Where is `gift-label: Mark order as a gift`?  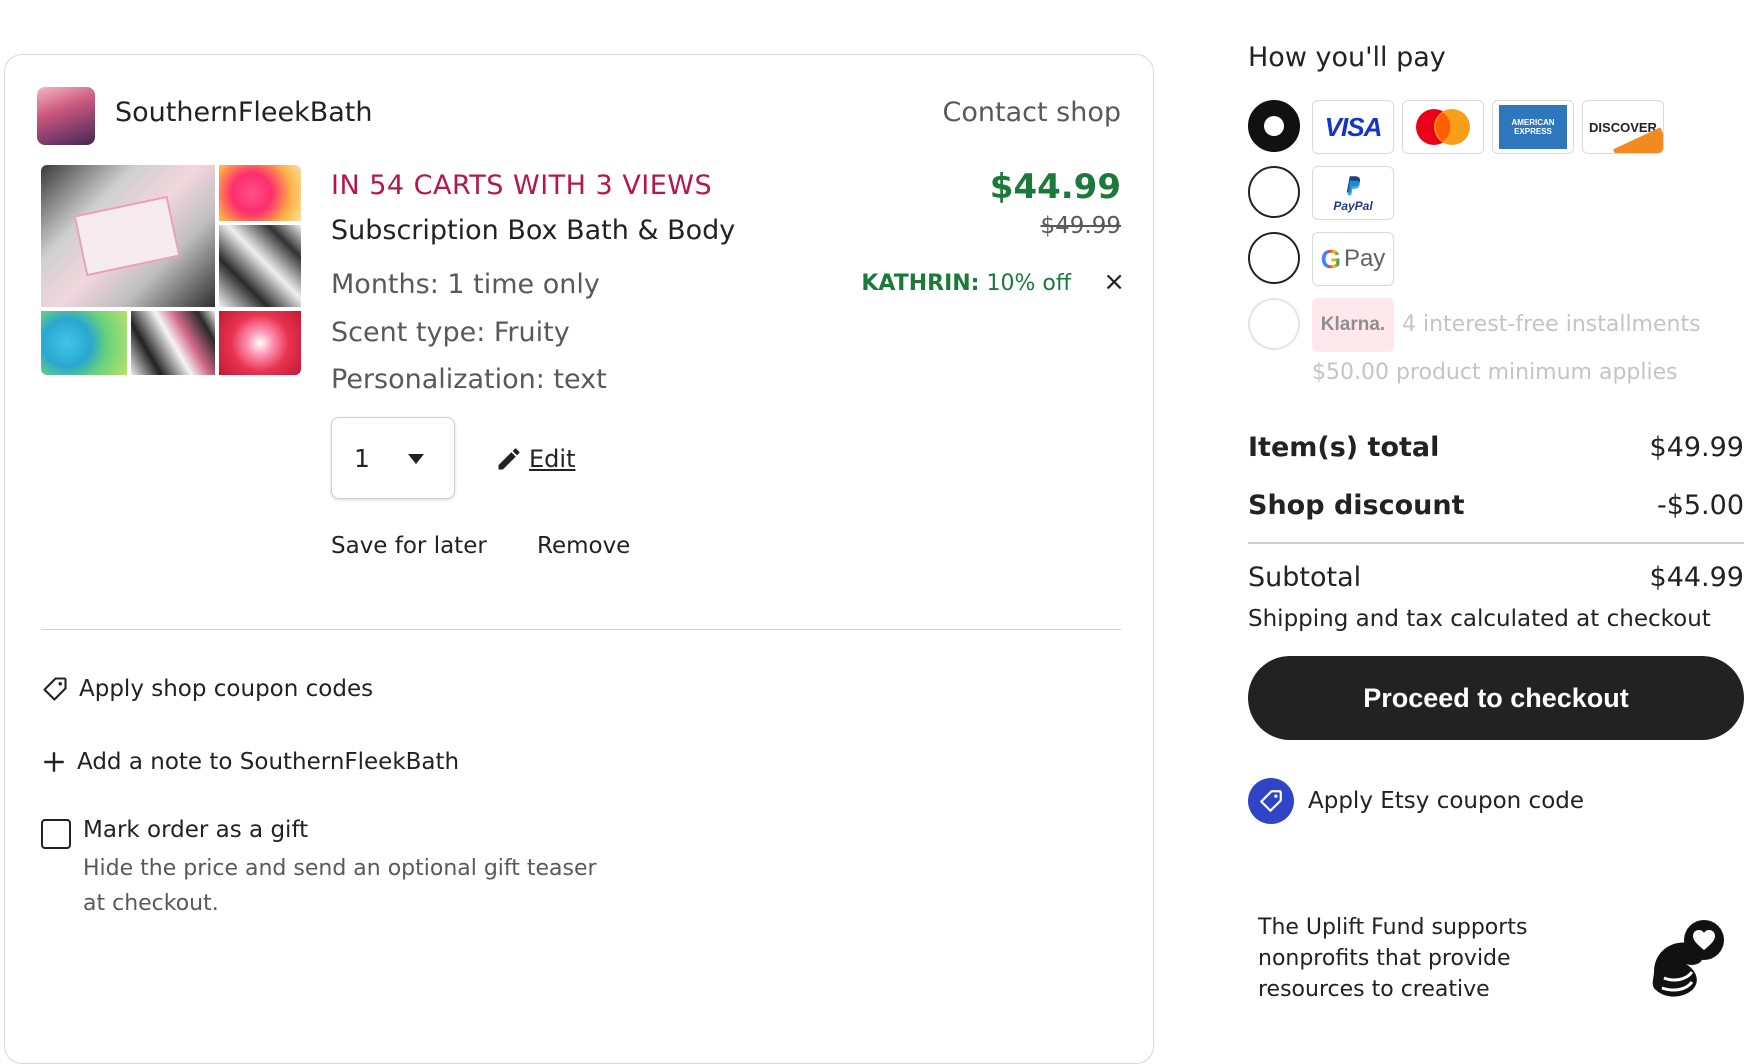 gift-label: Mark order as a gift is located at coordinates (195, 830).